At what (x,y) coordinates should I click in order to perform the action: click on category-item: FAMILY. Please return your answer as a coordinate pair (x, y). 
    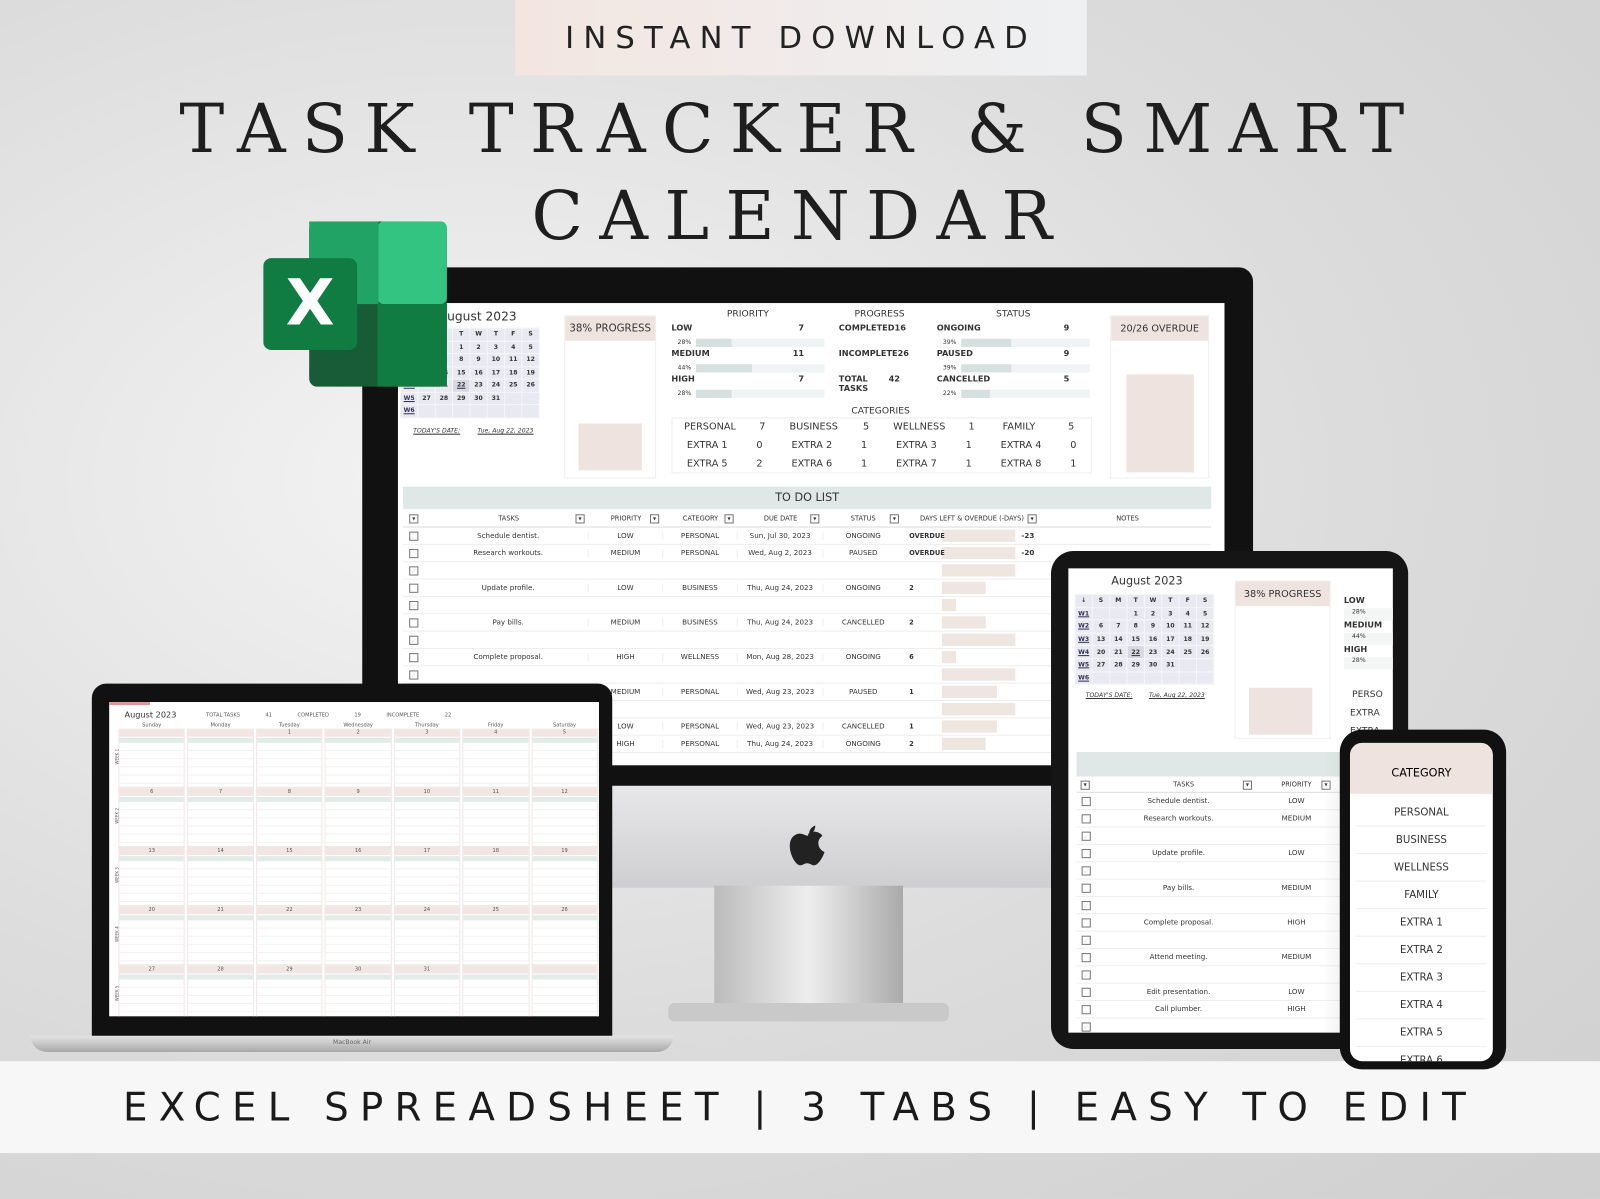
    Looking at the image, I should click on (1421, 896).